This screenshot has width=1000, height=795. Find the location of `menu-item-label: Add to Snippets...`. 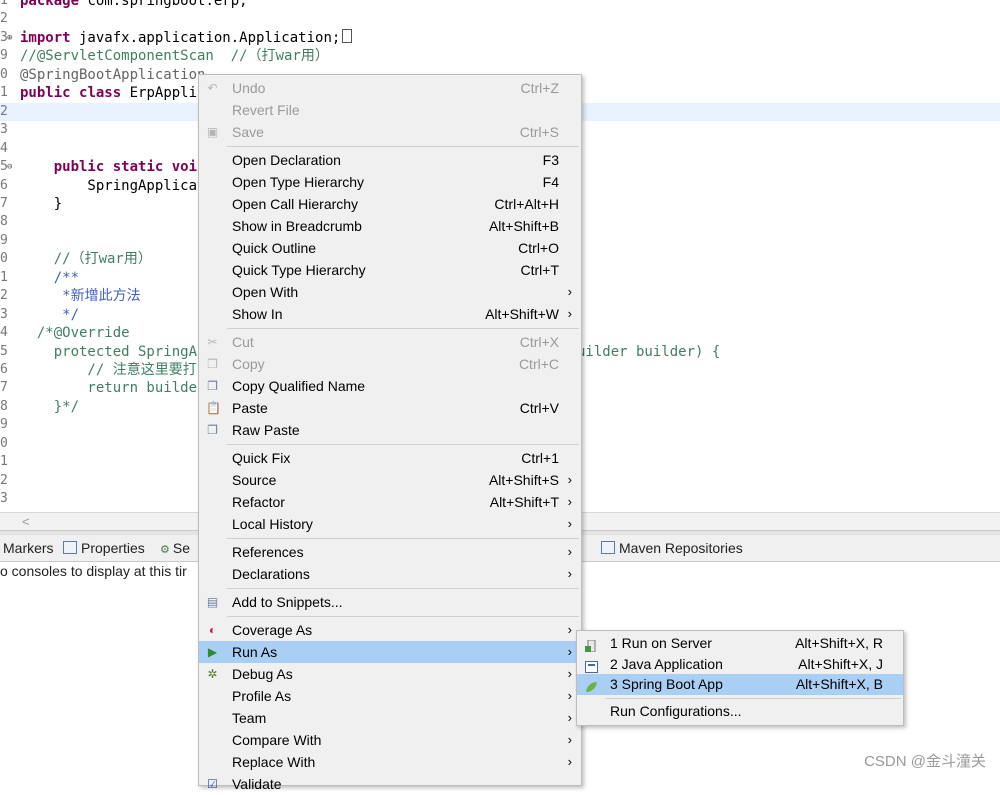

menu-item-label: Add to Snippets... is located at coordinates (287, 602).